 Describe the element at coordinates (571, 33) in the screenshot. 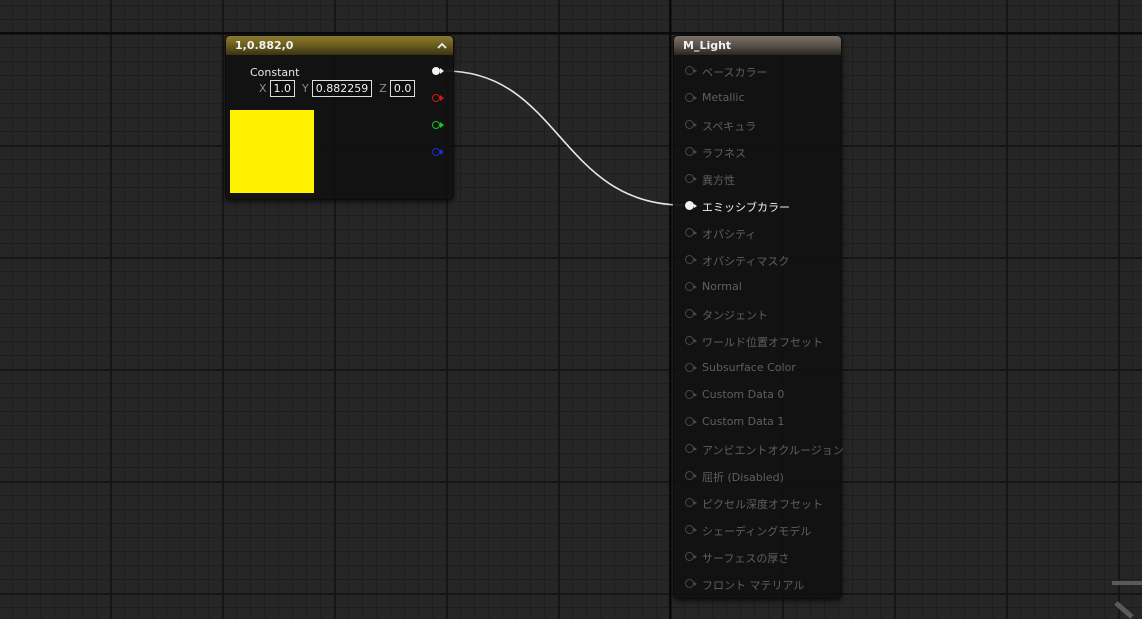

I see `grid-origin-horizontal` at that location.